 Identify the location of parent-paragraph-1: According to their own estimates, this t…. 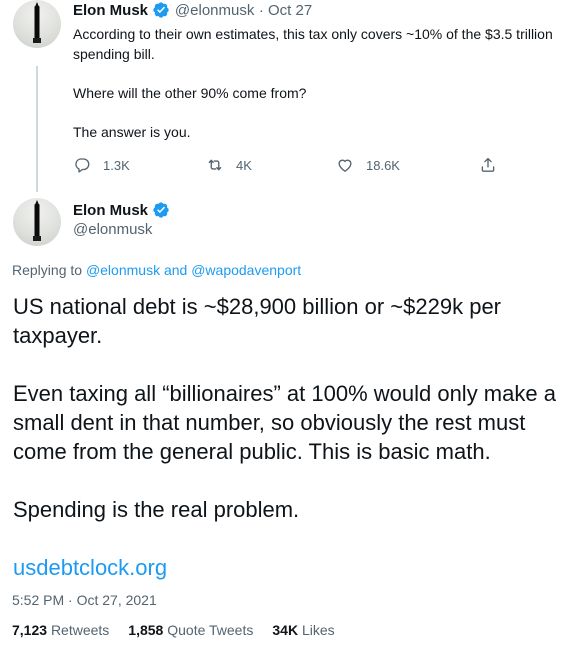
(313, 44).